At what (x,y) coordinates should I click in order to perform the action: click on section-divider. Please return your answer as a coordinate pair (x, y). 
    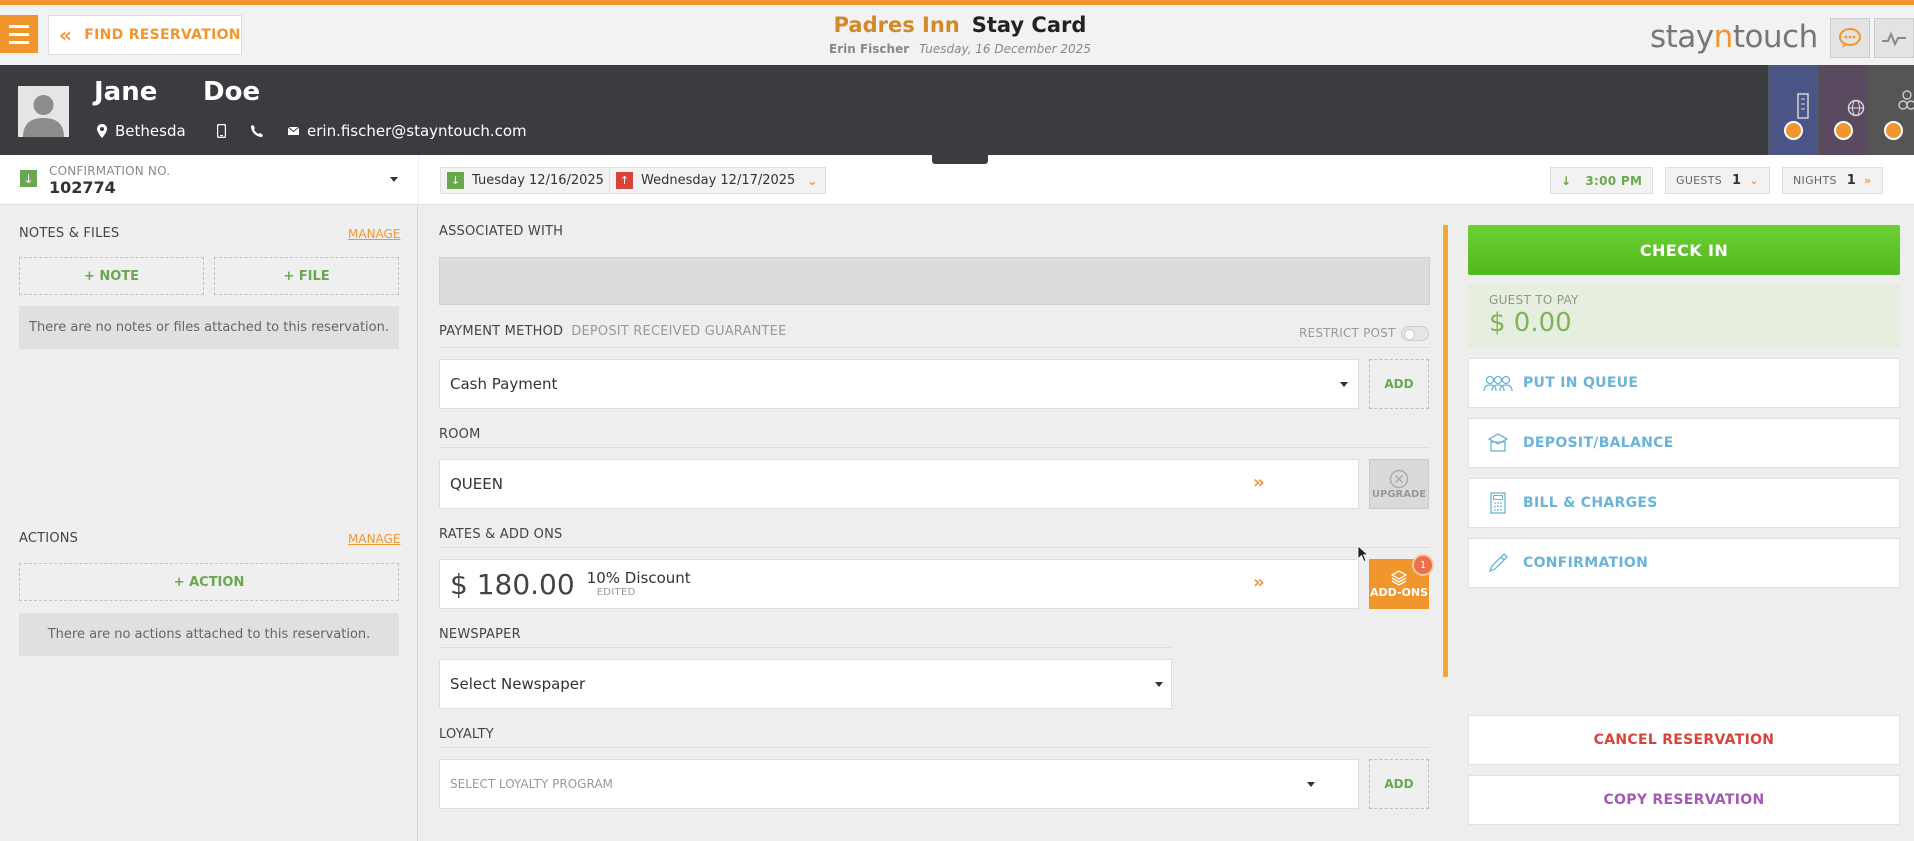
    Looking at the image, I should click on (1445, 451).